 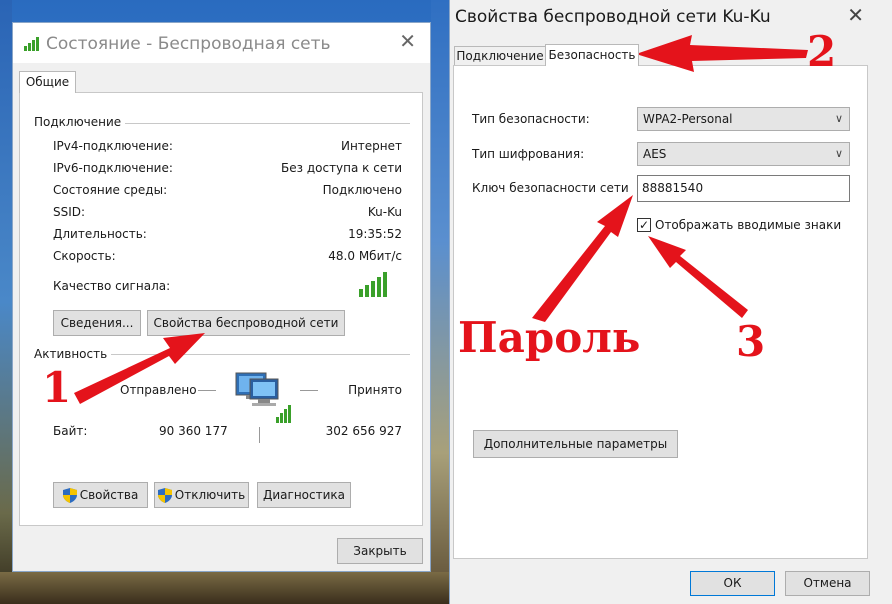 What do you see at coordinates (751, 341) in the screenshot?
I see `annotation-step-3: 3` at bounding box center [751, 341].